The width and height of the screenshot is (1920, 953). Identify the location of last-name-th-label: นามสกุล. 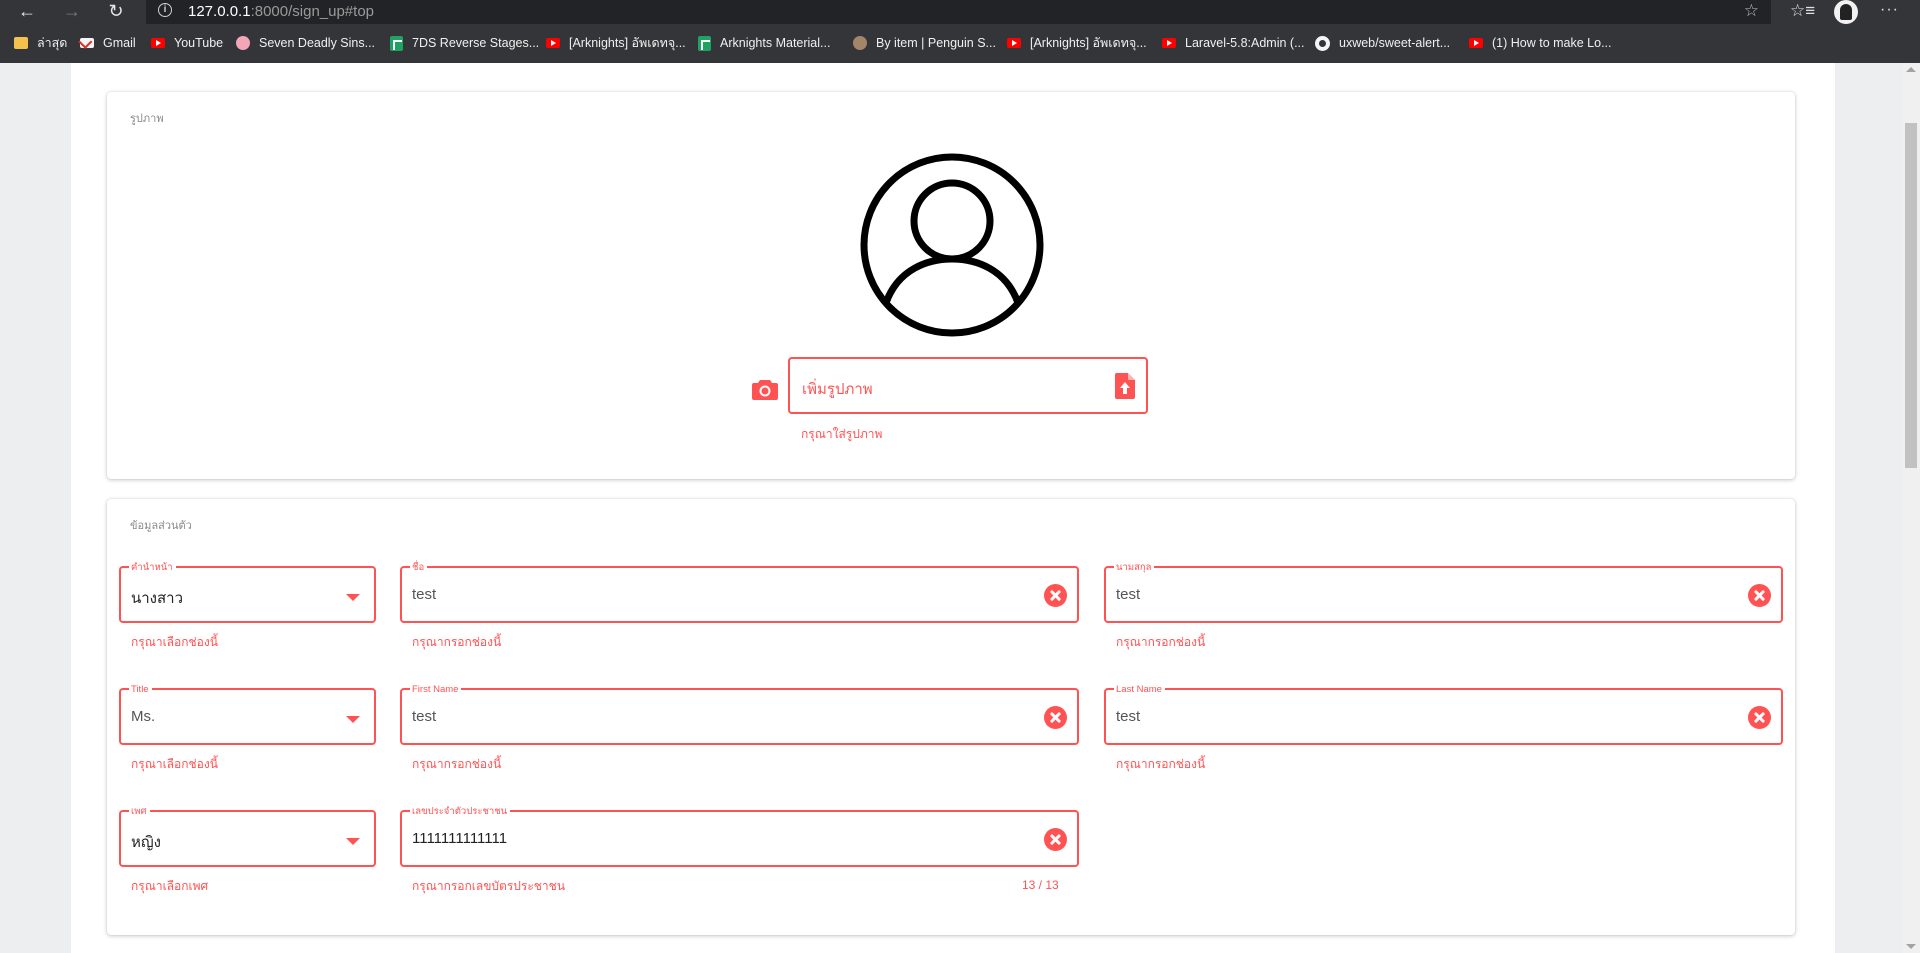
(1134, 568).